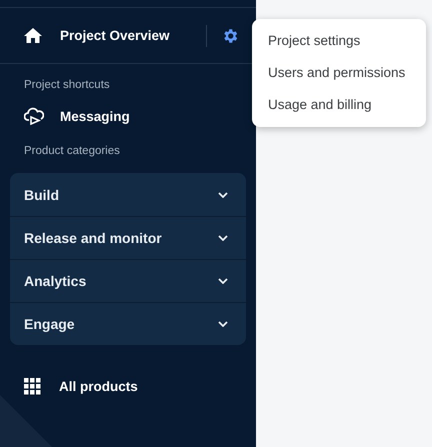  Describe the element at coordinates (128, 194) in the screenshot. I see `category-item: Build` at that location.